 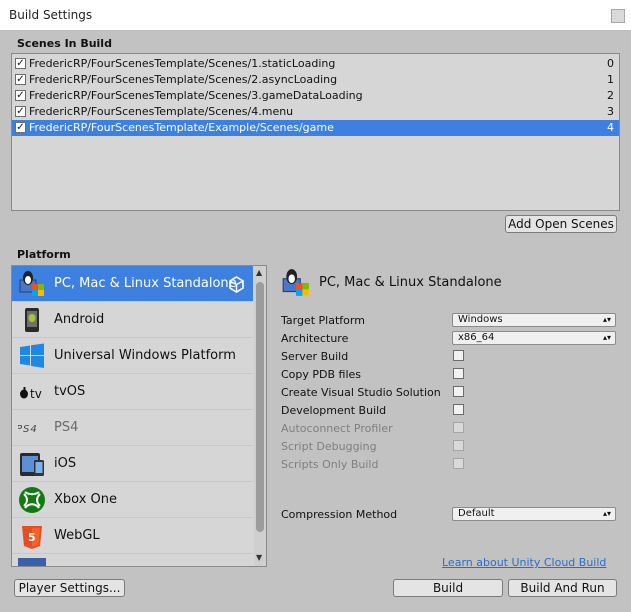 I want to click on unity-logo-icon, so click(x=236, y=284).